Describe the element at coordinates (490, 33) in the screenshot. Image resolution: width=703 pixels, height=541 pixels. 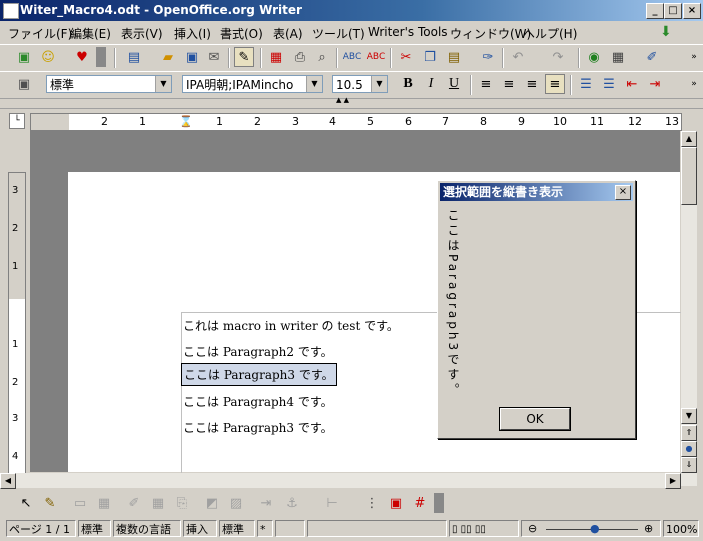
I see `menu-window: ウィンドウ(W)` at that location.